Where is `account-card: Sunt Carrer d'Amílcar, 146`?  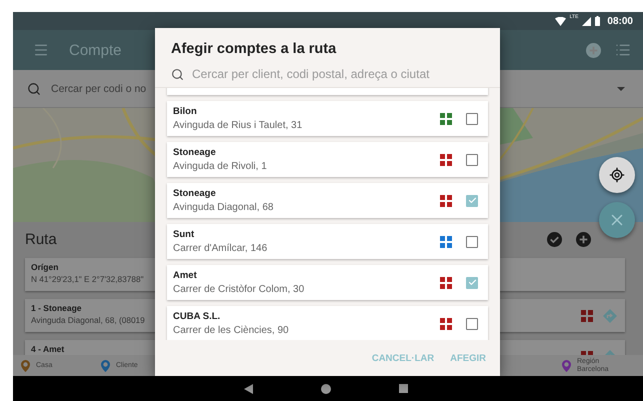 account-card: Sunt Carrer d'Amílcar, 146 is located at coordinates (327, 241).